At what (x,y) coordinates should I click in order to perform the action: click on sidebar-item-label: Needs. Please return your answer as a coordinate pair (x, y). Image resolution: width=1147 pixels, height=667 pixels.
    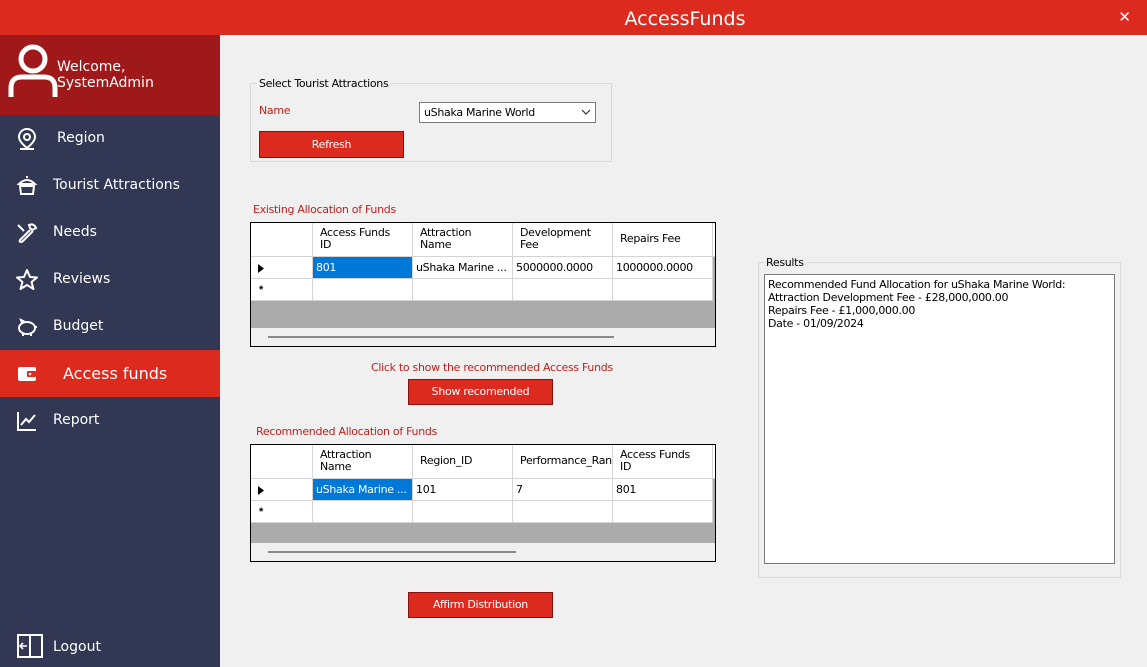
    Looking at the image, I should click on (75, 232).